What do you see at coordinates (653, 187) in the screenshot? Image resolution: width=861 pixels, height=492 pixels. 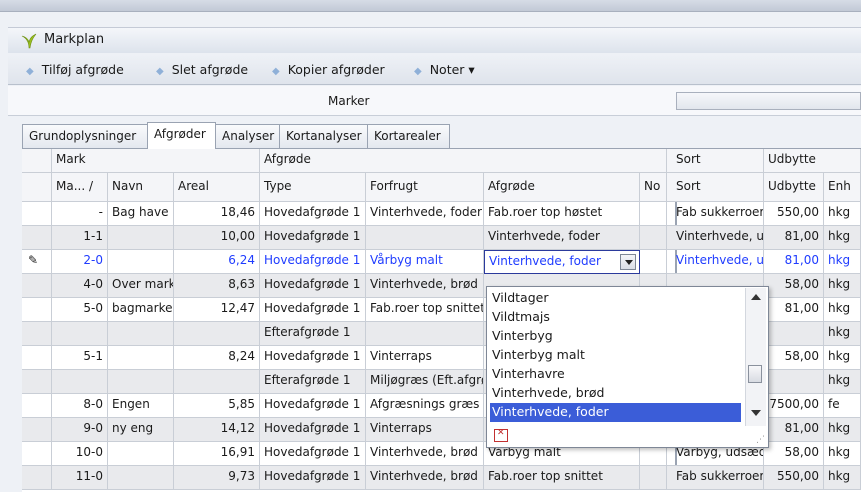 I see `column-header-no: No` at bounding box center [653, 187].